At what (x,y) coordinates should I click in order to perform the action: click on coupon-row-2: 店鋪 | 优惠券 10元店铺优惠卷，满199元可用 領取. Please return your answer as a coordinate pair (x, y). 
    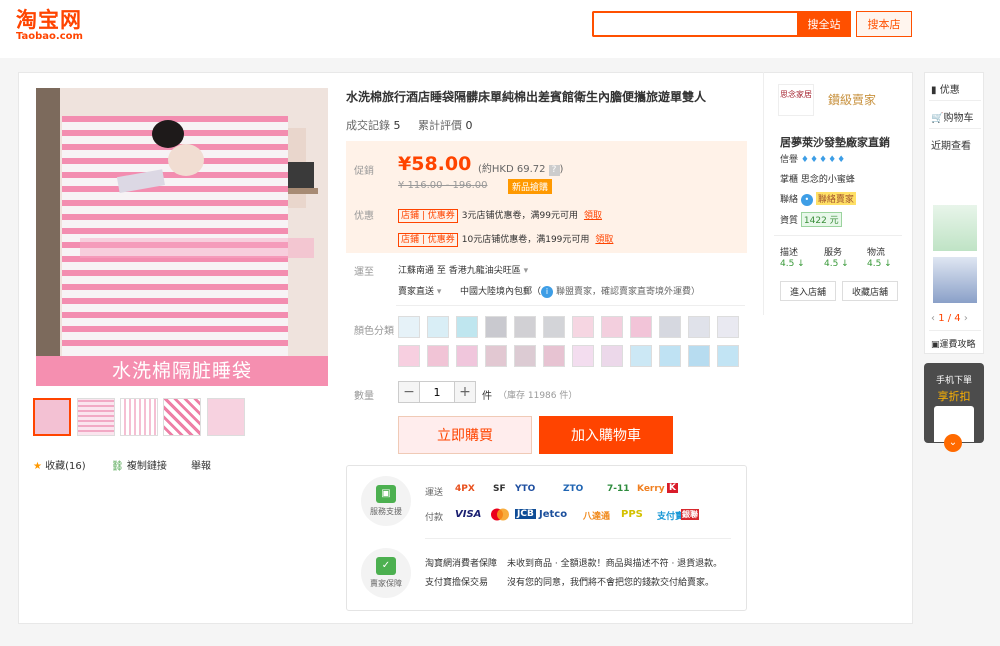
    Looking at the image, I should click on (505, 239).